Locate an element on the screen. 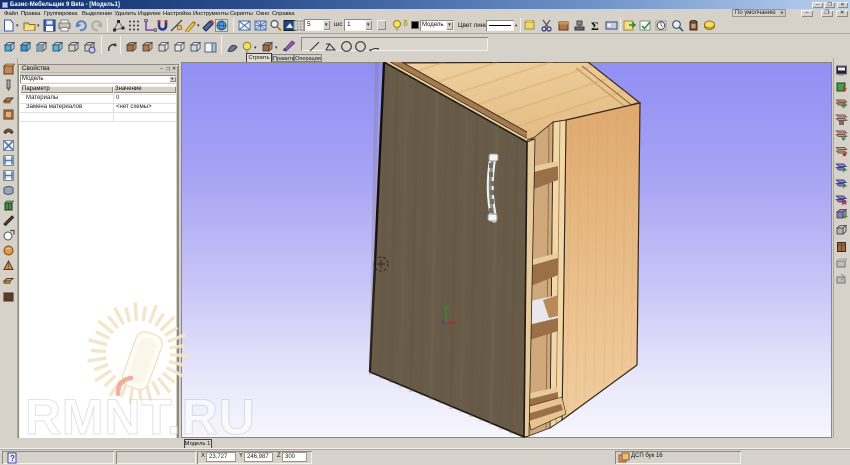 This screenshot has height=465, width=850. svg-text: Σ is located at coordinates (595, 25).